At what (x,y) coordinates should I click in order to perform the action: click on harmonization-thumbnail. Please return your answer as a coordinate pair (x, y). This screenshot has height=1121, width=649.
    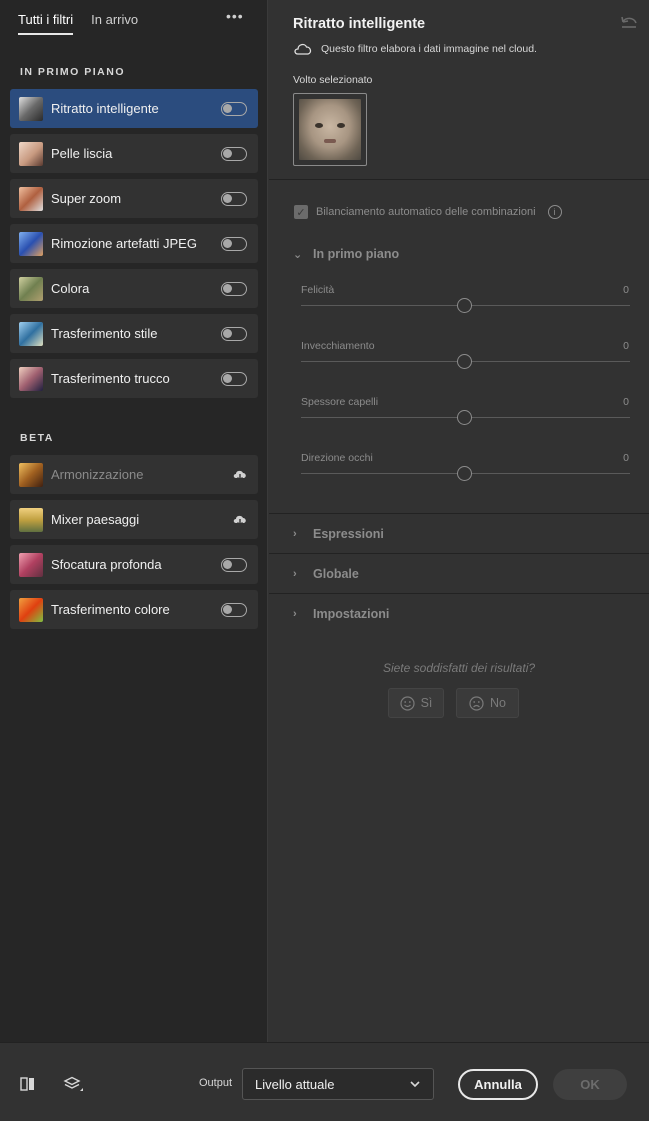
    Looking at the image, I should click on (31, 474).